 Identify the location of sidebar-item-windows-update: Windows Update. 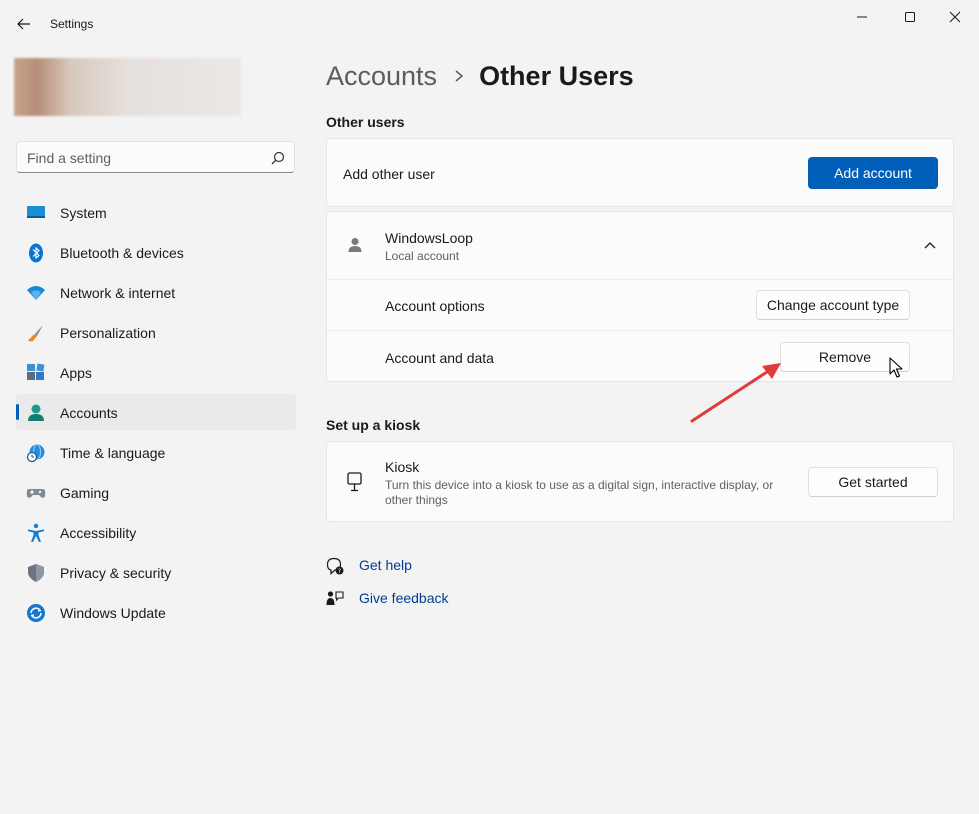
(156, 612).